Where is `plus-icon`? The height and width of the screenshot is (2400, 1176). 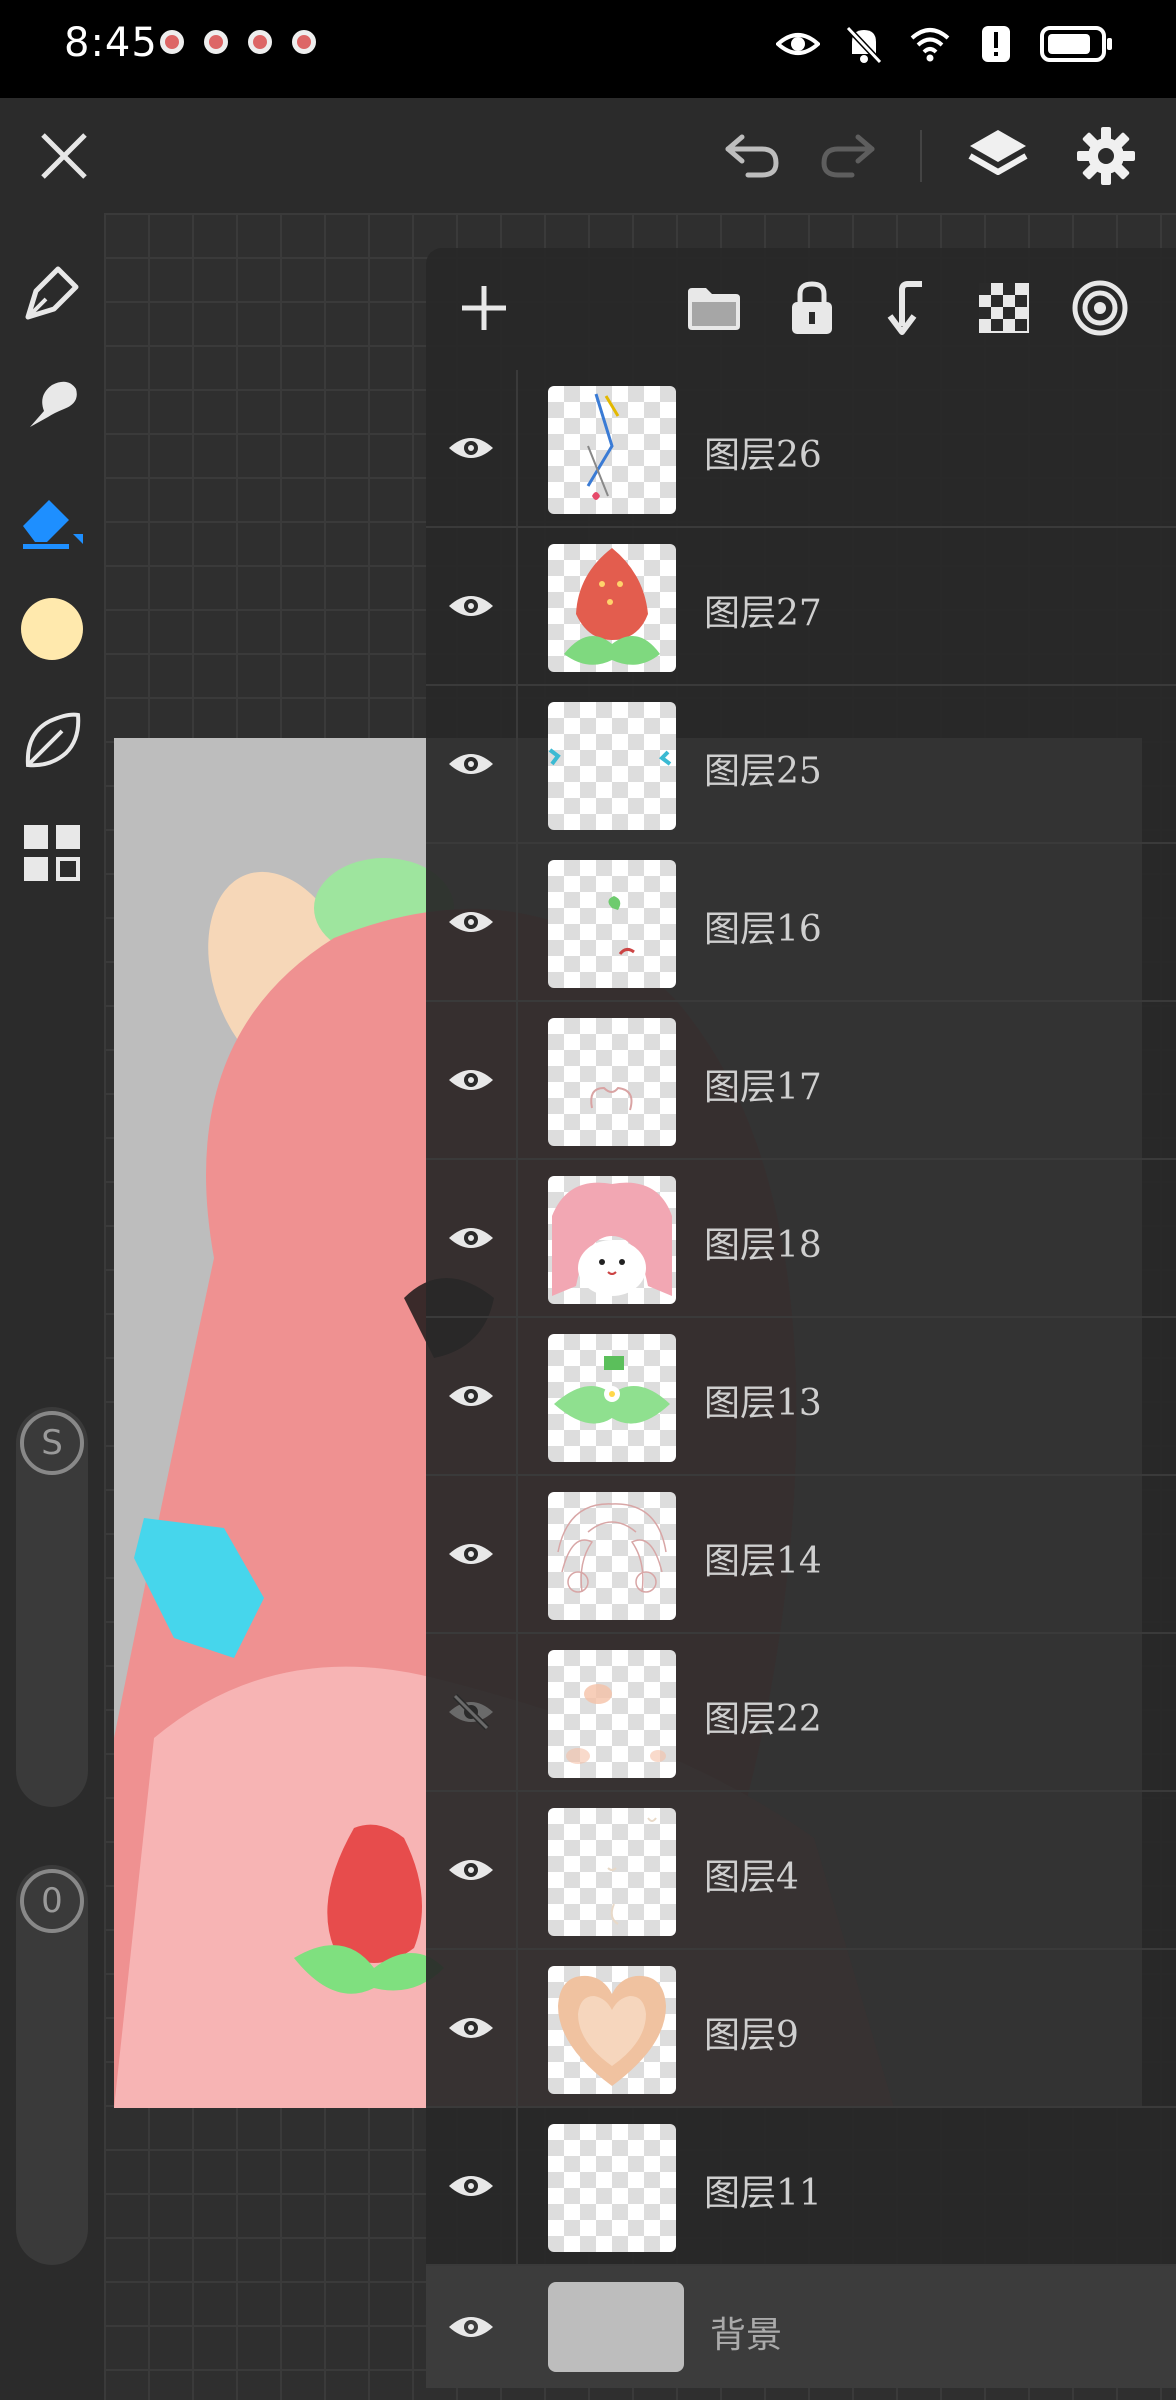 plus-icon is located at coordinates (484, 308).